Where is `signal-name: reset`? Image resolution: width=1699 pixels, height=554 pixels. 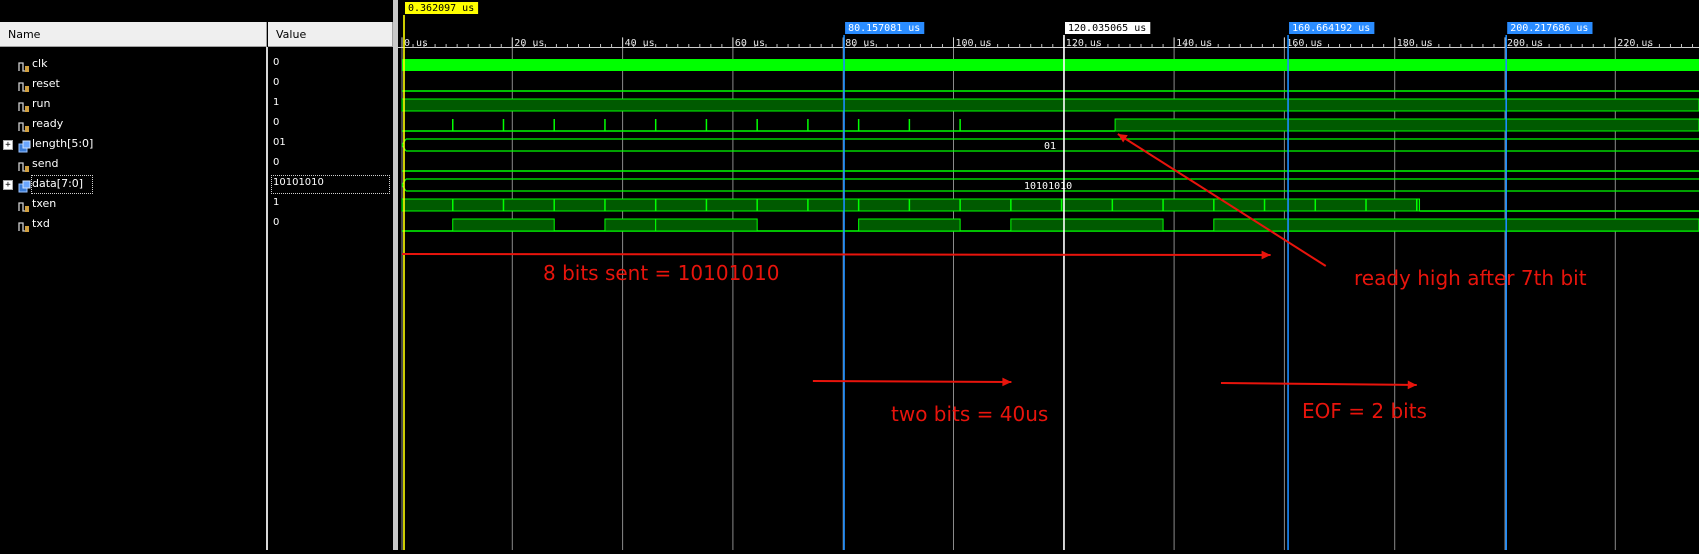
signal-name: reset is located at coordinates (46, 83).